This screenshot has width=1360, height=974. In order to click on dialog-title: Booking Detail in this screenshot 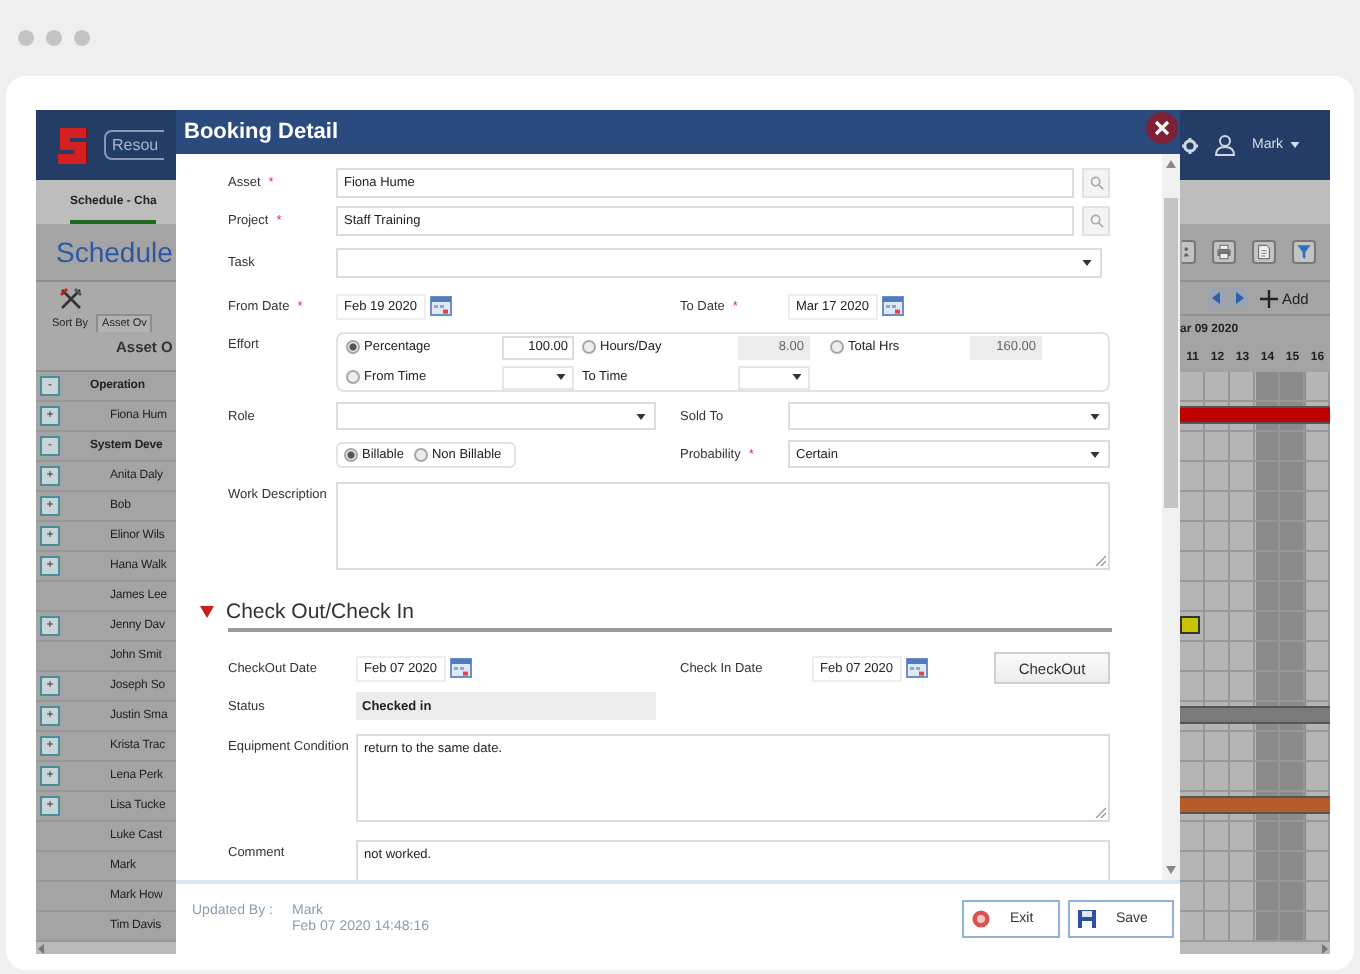, I will do `click(261, 132)`.